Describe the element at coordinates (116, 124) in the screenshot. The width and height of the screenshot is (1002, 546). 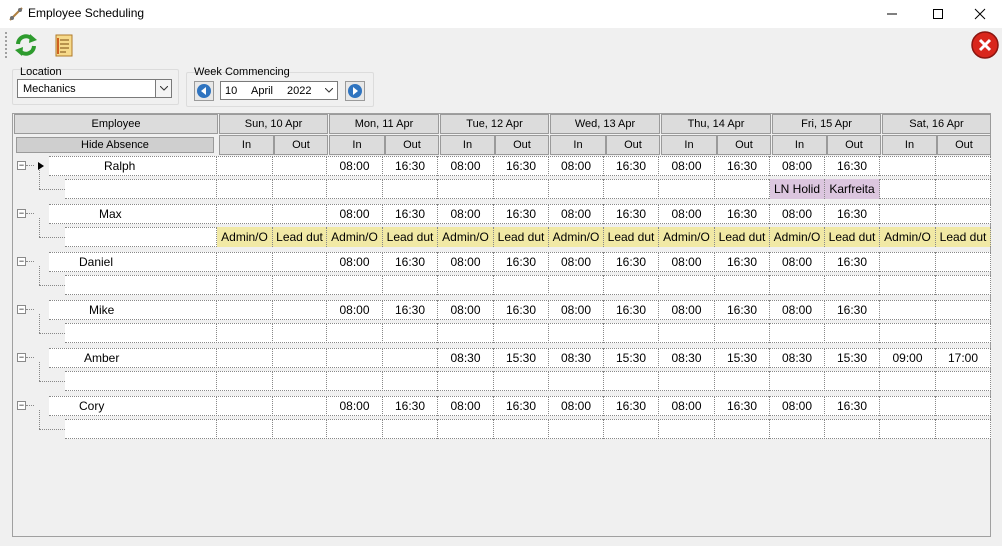
I see `employee-header: Employee` at that location.